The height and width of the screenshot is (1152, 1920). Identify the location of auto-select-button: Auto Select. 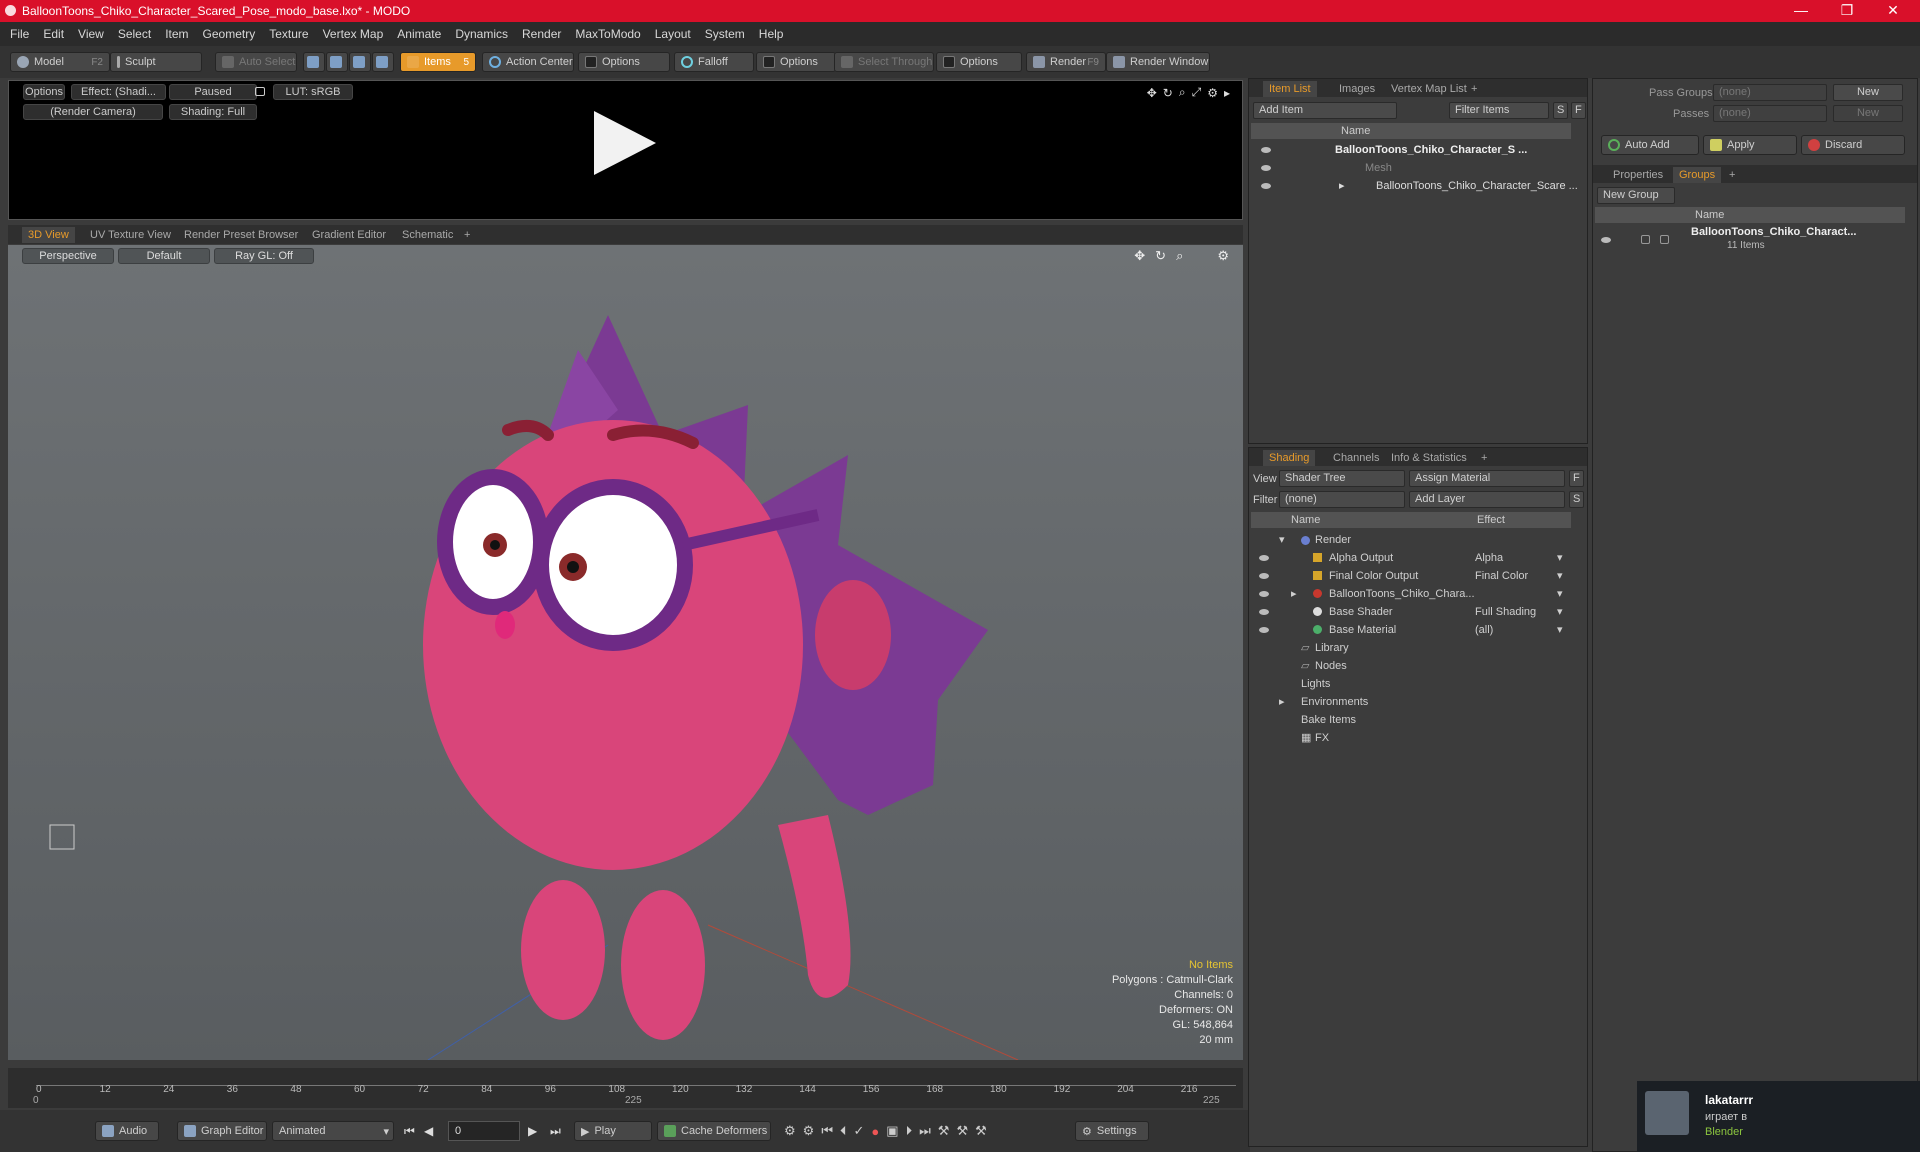
(256, 62).